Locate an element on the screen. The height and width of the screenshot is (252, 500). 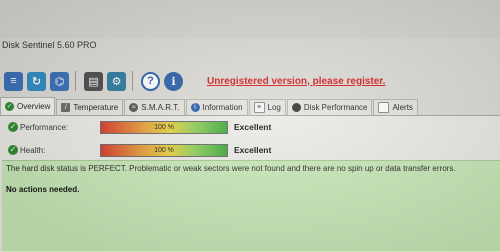
health-bar: 100 % is located at coordinates (164, 150).